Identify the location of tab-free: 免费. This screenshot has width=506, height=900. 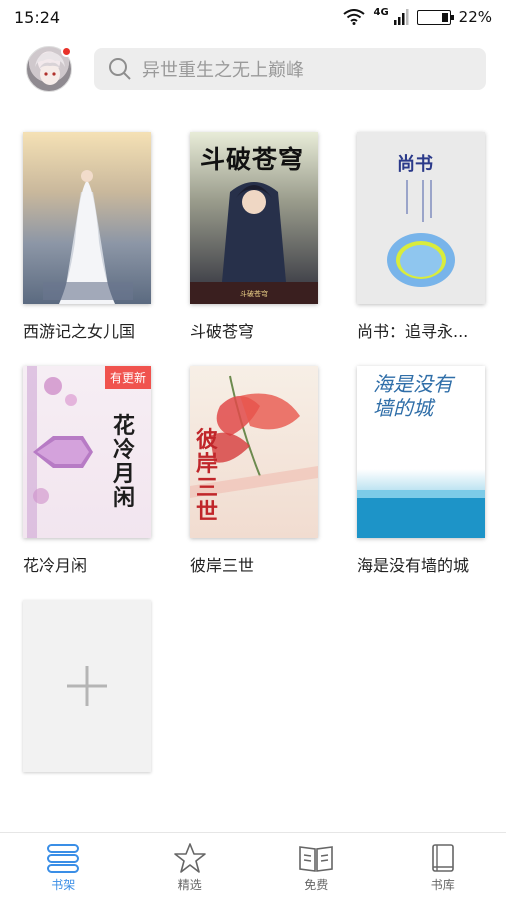
(316, 866).